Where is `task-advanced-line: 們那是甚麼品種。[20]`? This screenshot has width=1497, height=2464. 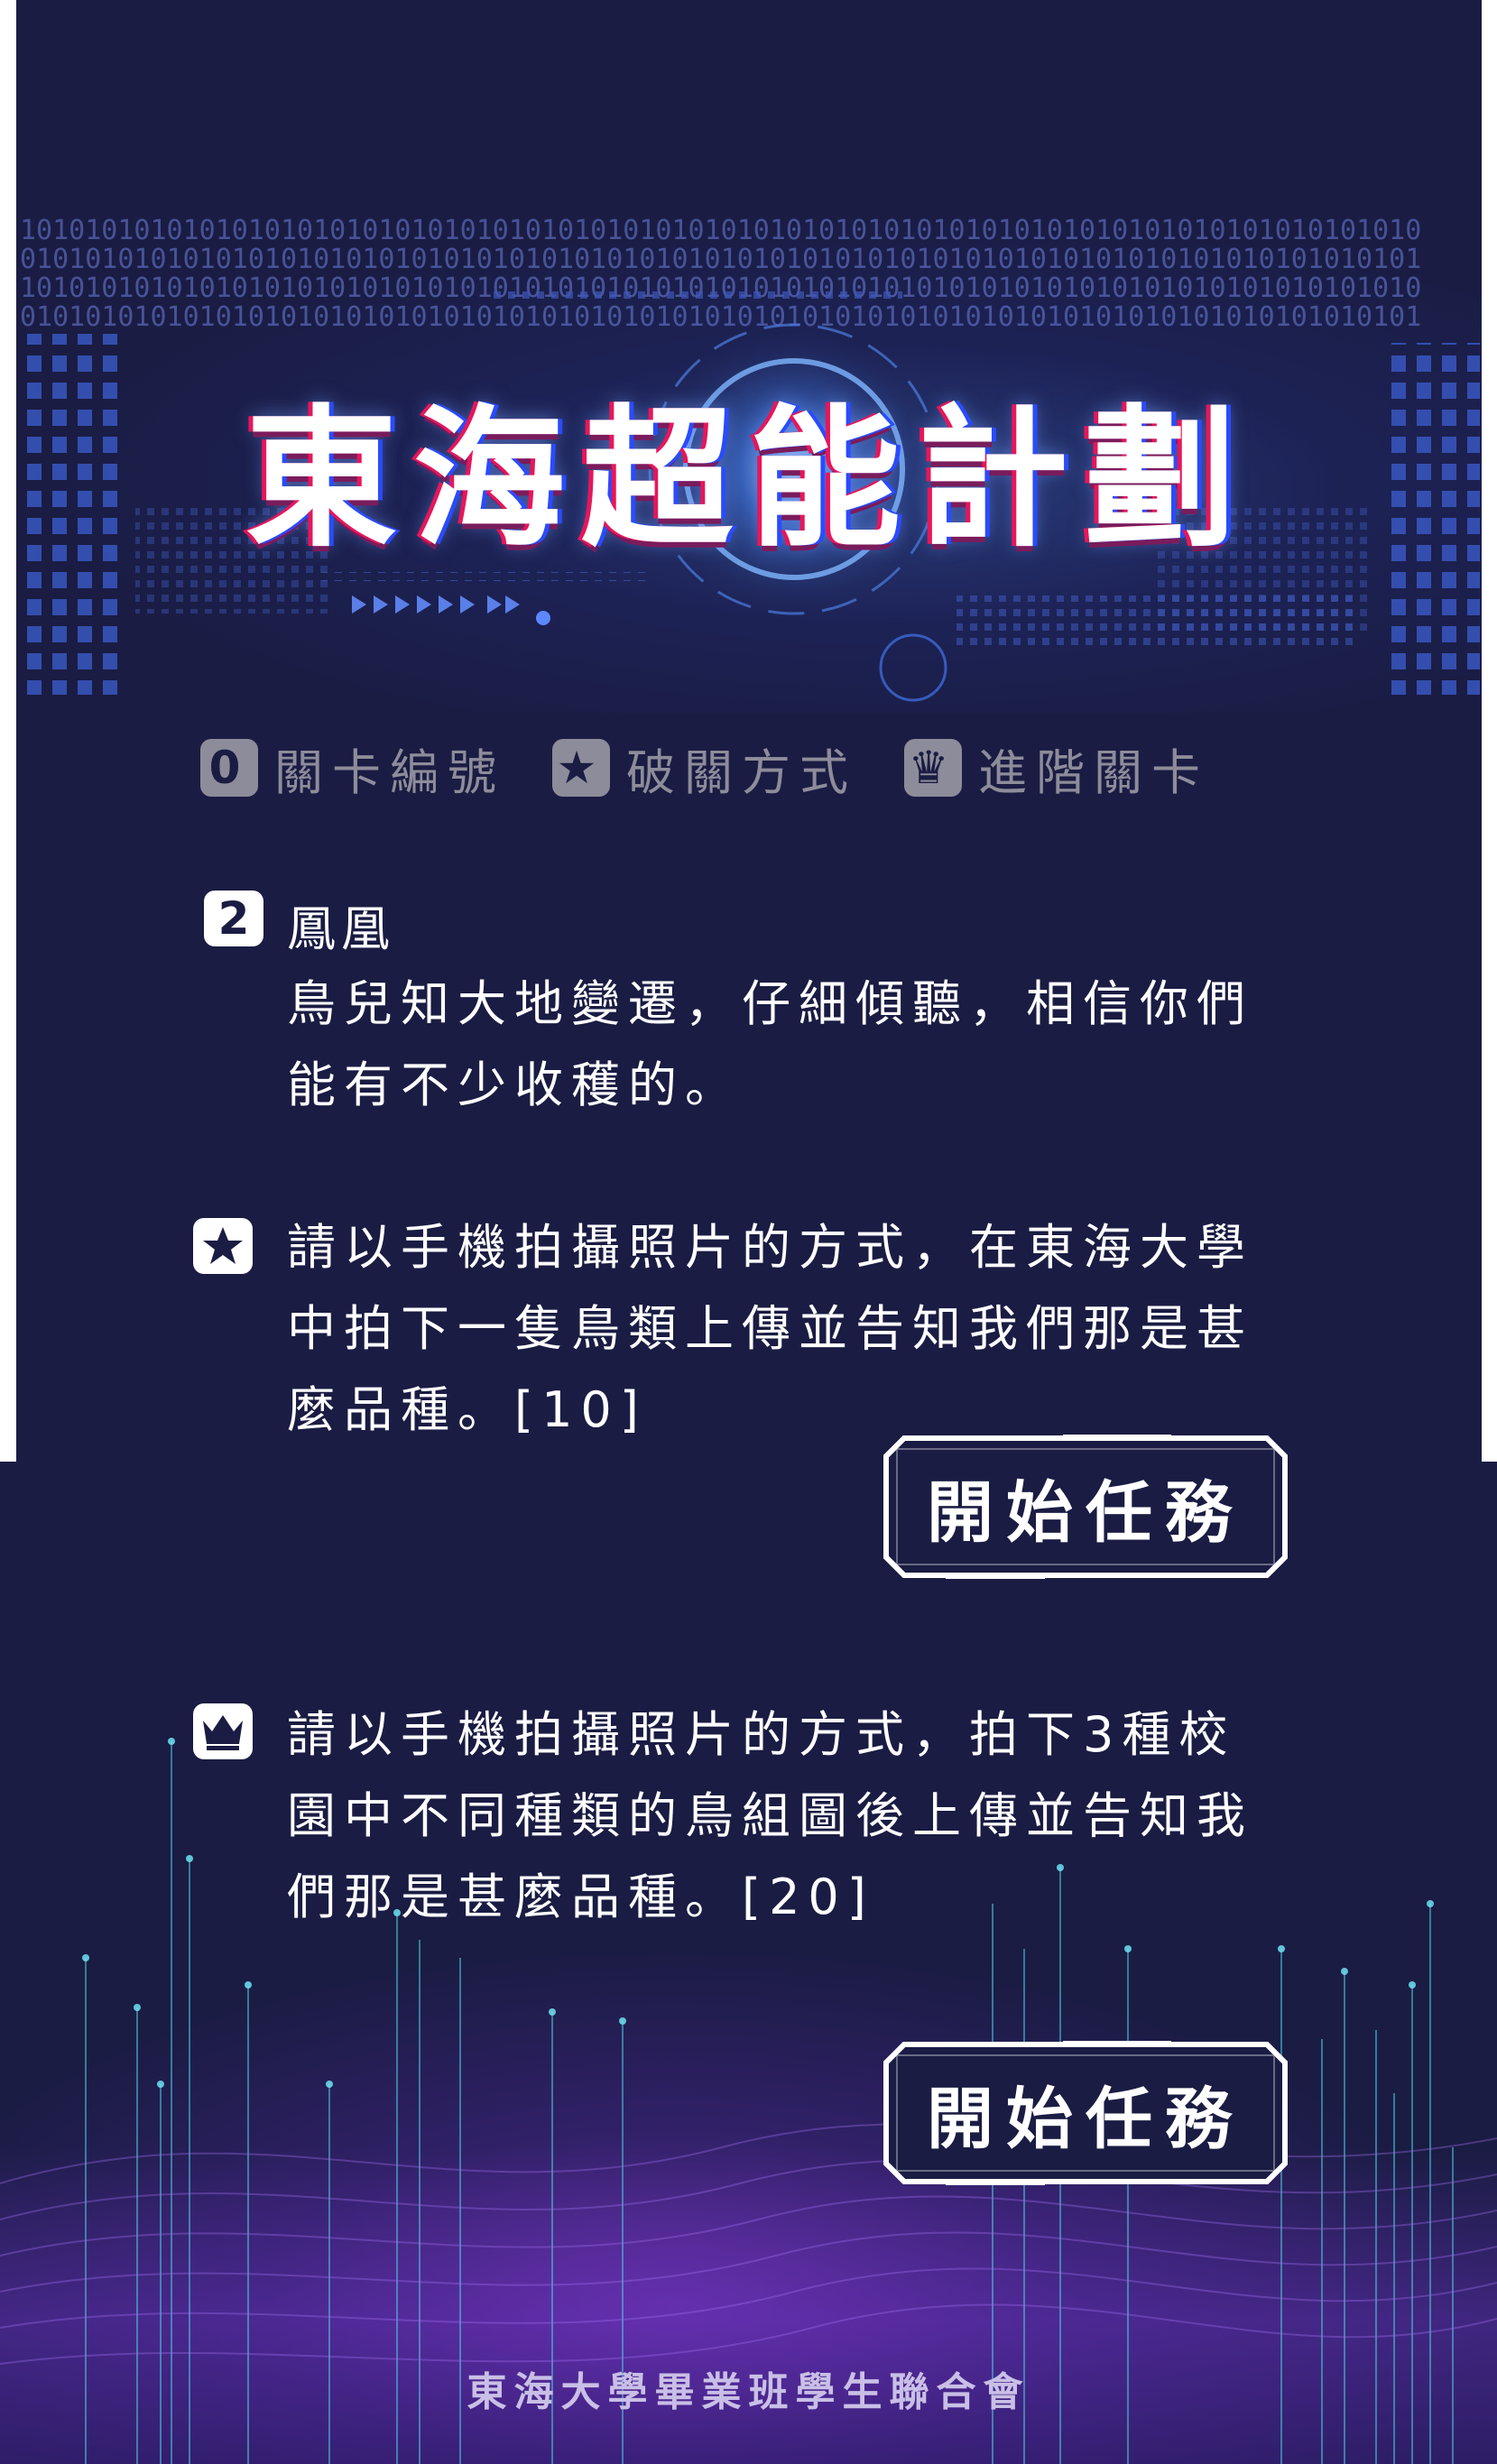 task-advanced-line: 們那是甚麼品種。[20] is located at coordinates (580, 1897).